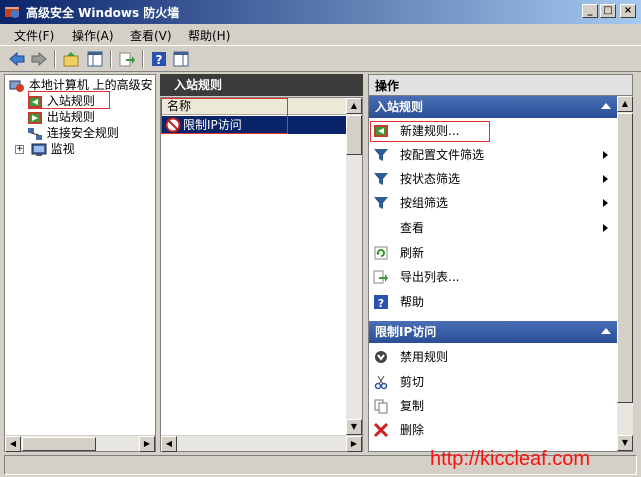  I want to click on firewall-app-icon, so click(12, 12).